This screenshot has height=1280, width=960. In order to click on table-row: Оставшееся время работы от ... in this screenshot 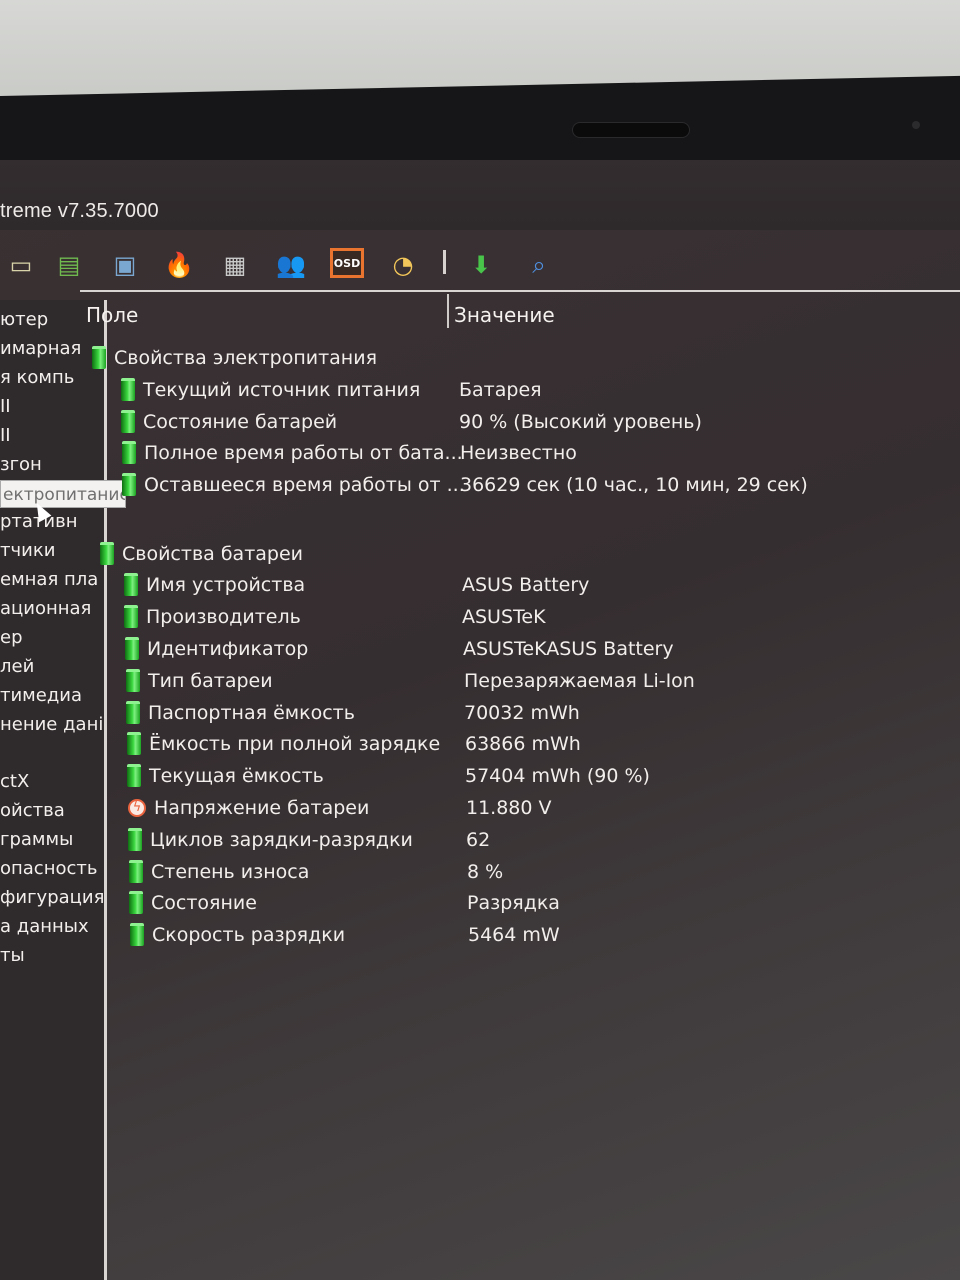, I will do `click(293, 485)`.